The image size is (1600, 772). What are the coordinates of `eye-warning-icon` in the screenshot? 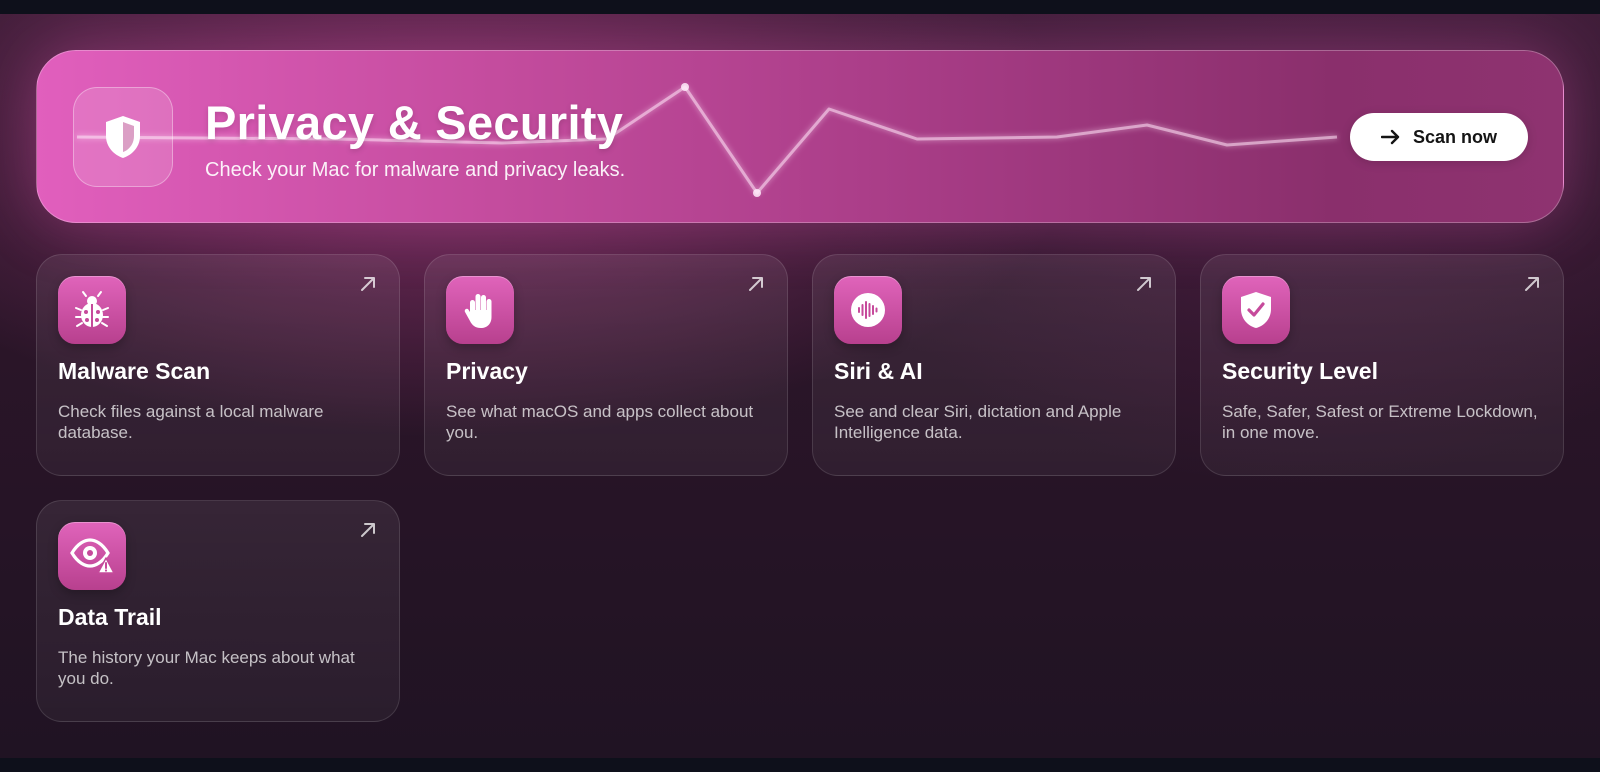 It's located at (92, 556).